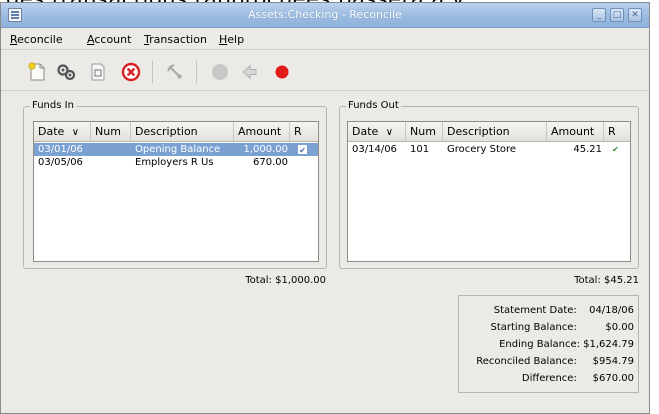 The image size is (659, 414). Describe the element at coordinates (420, 149) in the screenshot. I see `cell-num: 101` at that location.